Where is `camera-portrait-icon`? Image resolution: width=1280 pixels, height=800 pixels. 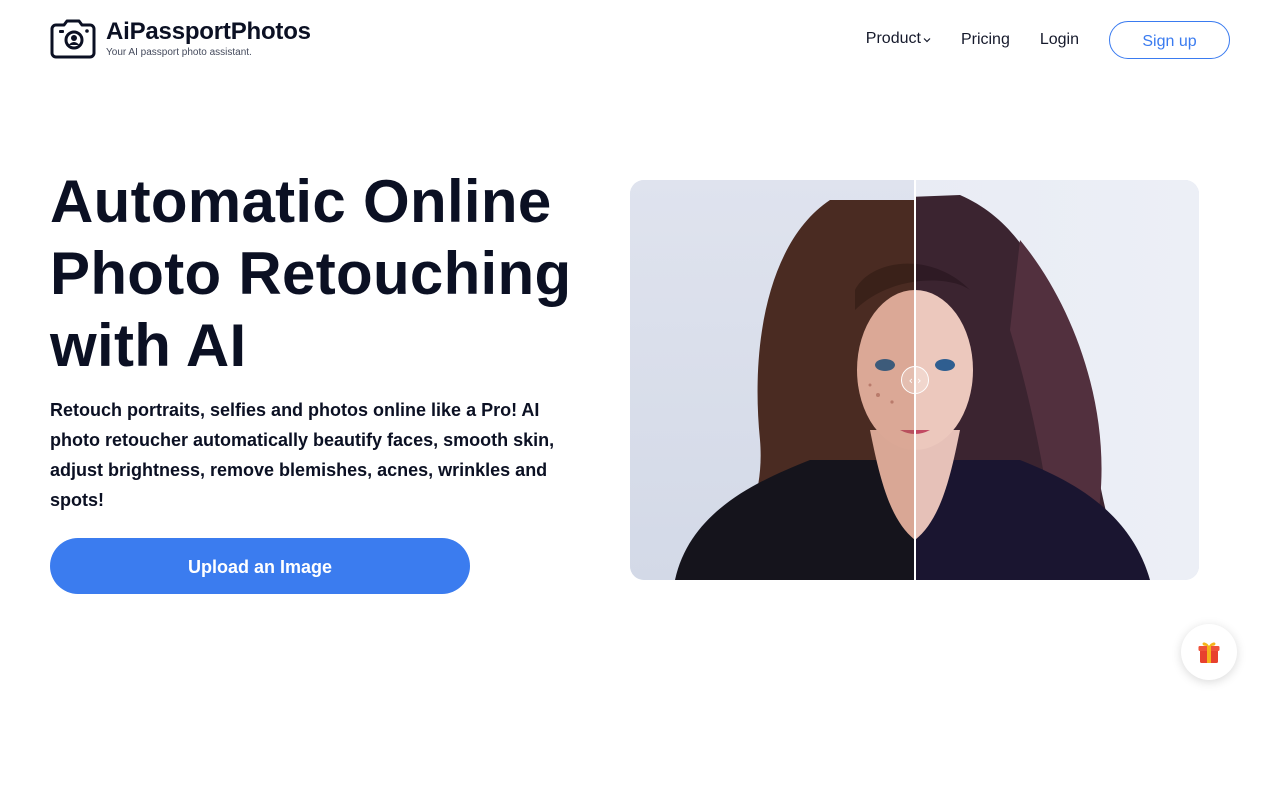 camera-portrait-icon is located at coordinates (73, 39).